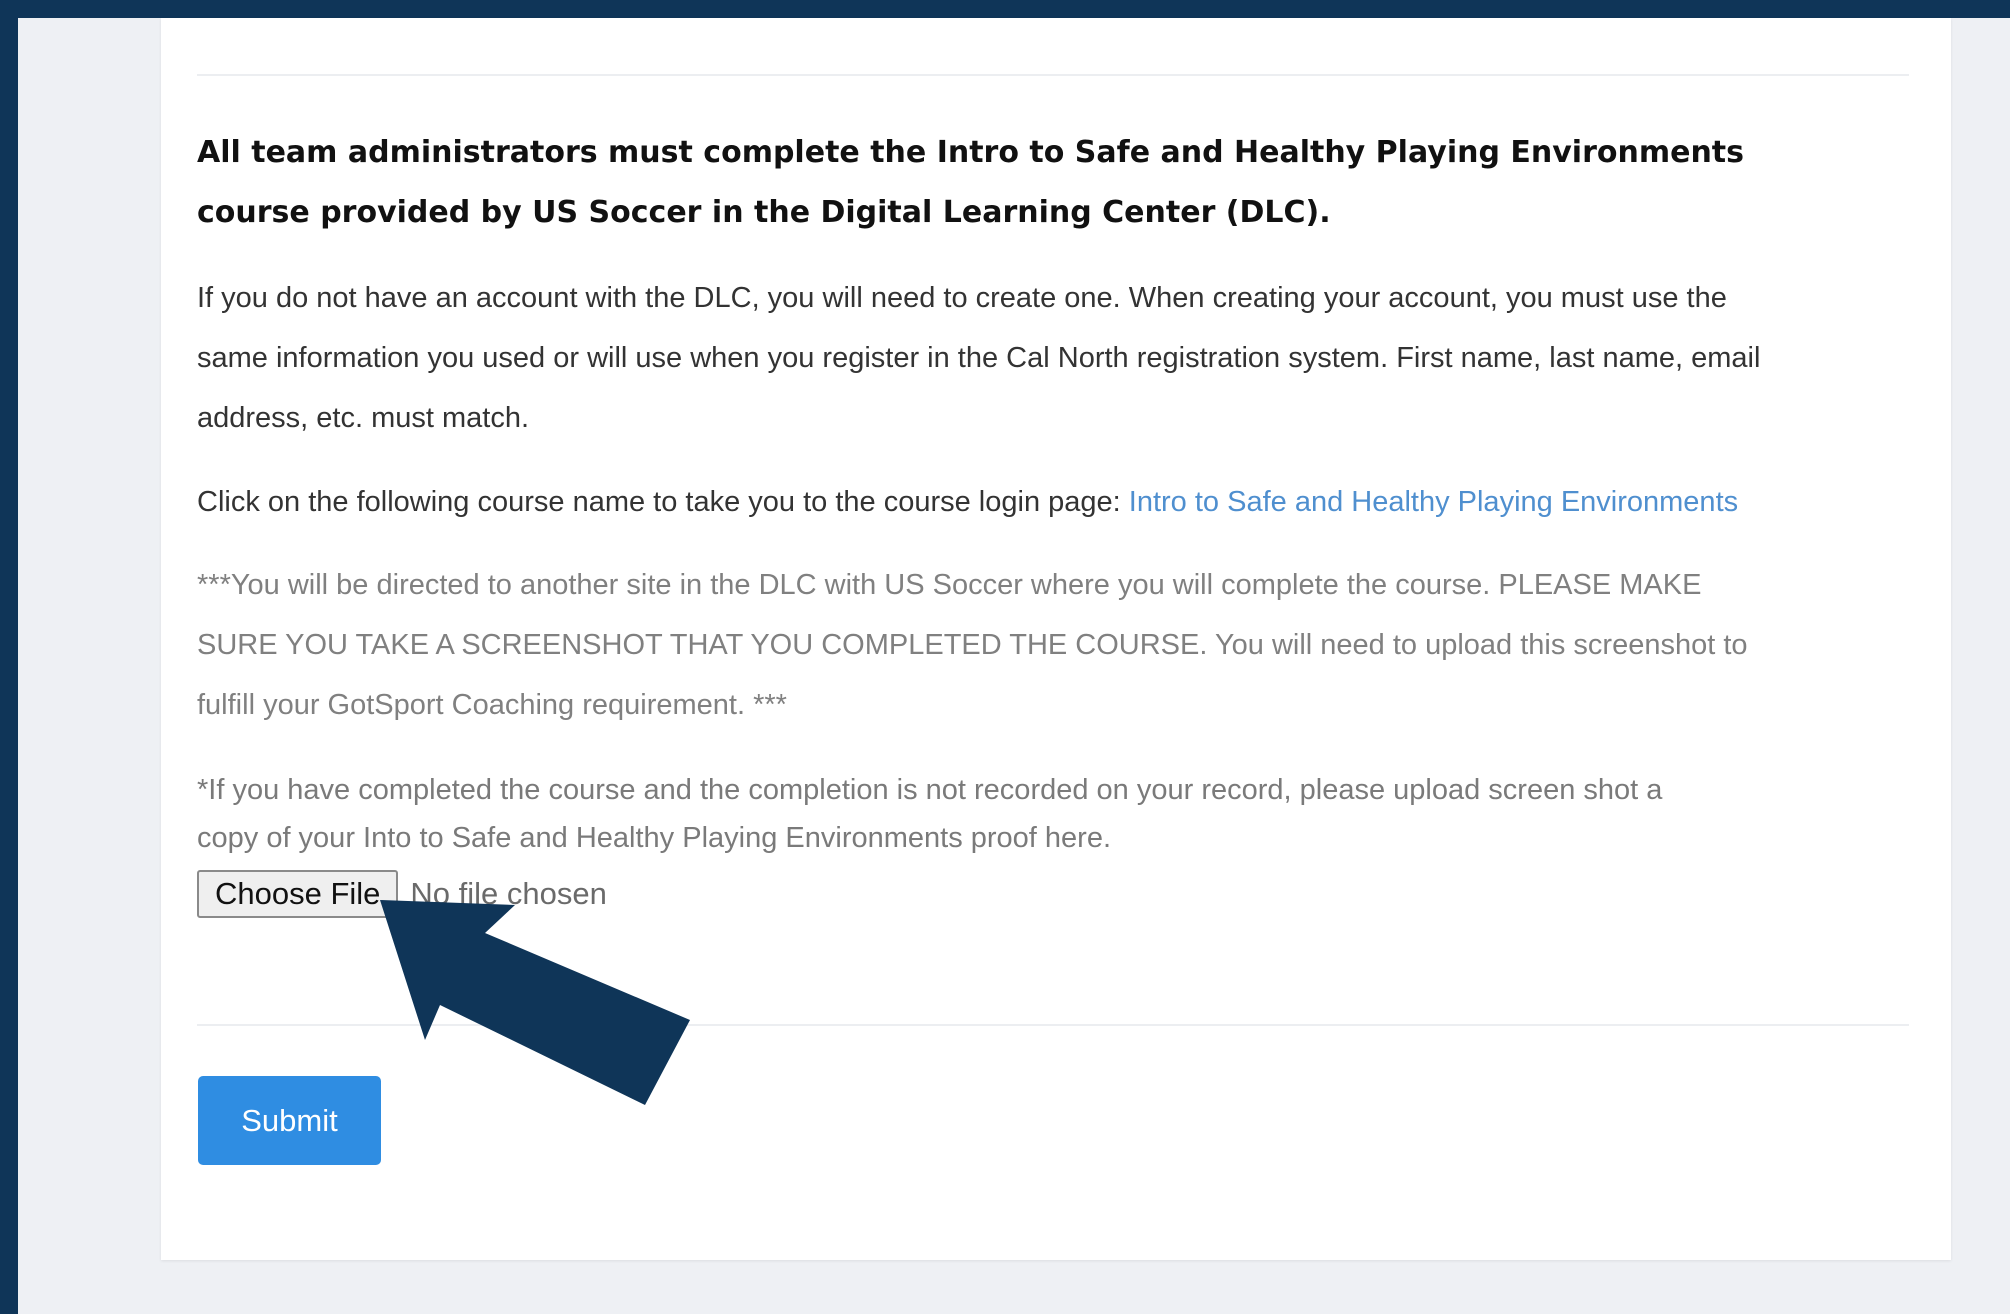 The image size is (2010, 1314). I want to click on arrow-shape, so click(535, 1002).